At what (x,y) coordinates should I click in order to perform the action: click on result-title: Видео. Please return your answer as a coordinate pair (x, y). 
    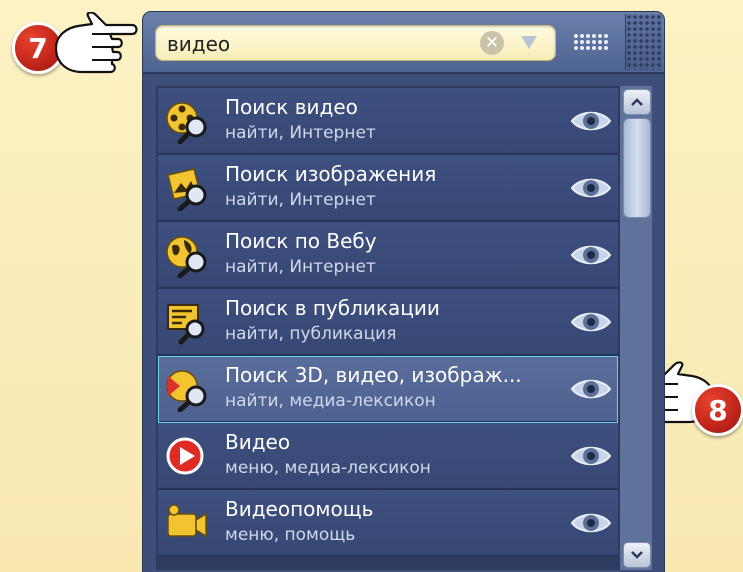
    Looking at the image, I should click on (258, 442).